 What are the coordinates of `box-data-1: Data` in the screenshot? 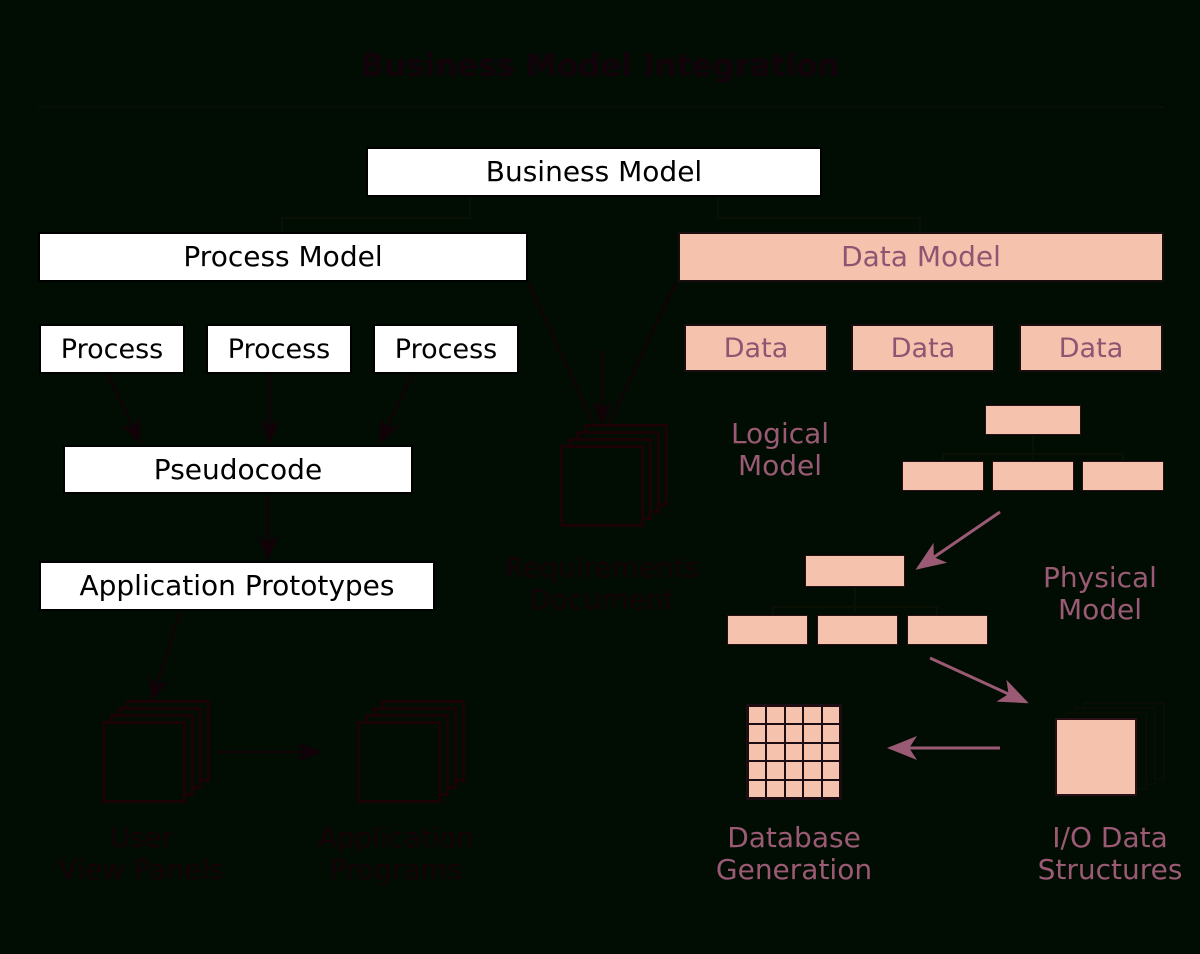 It's located at (756, 348).